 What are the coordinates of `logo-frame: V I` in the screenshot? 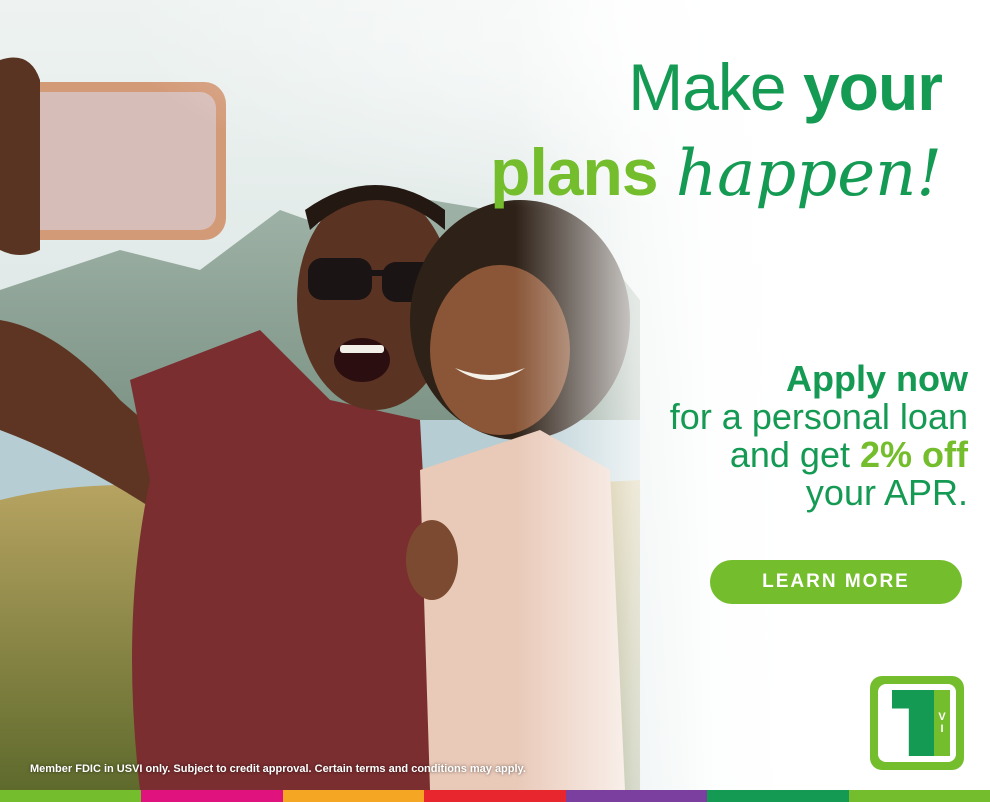 It's located at (917, 723).